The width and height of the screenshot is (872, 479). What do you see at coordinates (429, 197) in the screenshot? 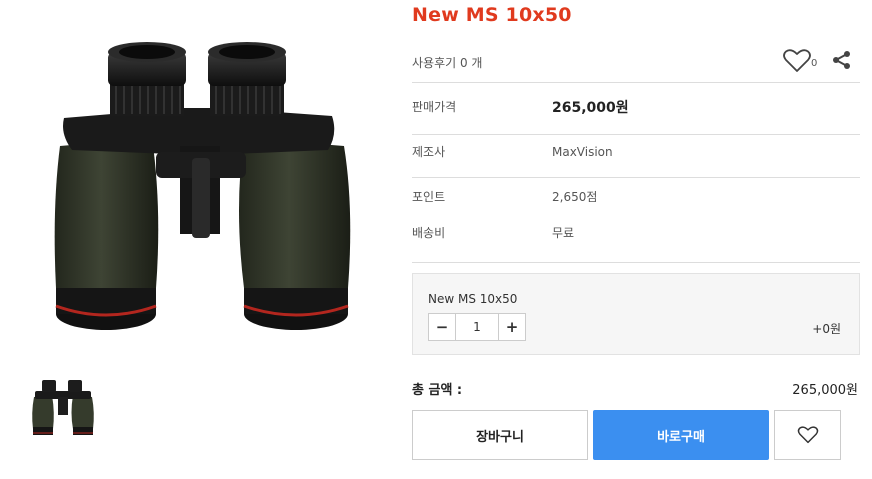
I see `spec-label: 포인트` at bounding box center [429, 197].